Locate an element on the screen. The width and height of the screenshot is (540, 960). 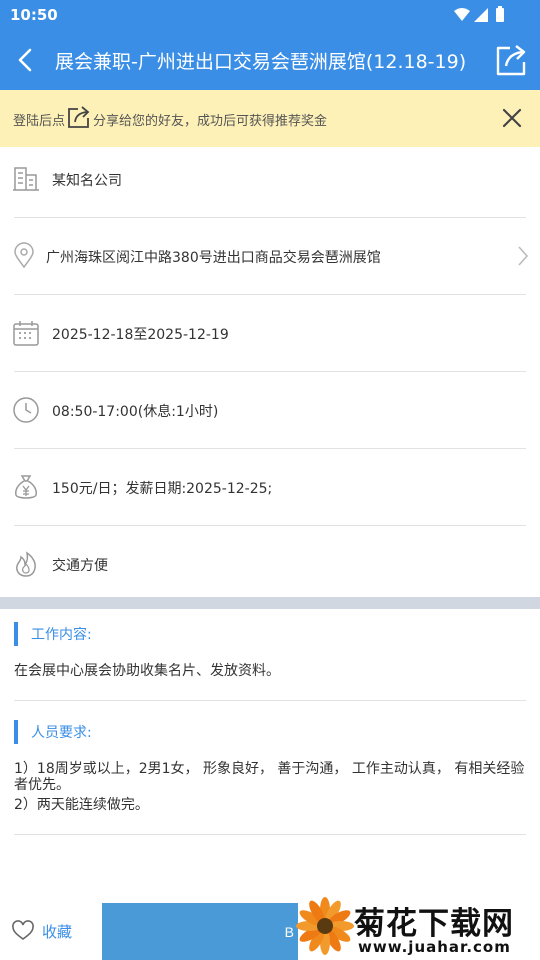
salary-text: 150元/日；发薪日期:2025-12-25; is located at coordinates (162, 489).